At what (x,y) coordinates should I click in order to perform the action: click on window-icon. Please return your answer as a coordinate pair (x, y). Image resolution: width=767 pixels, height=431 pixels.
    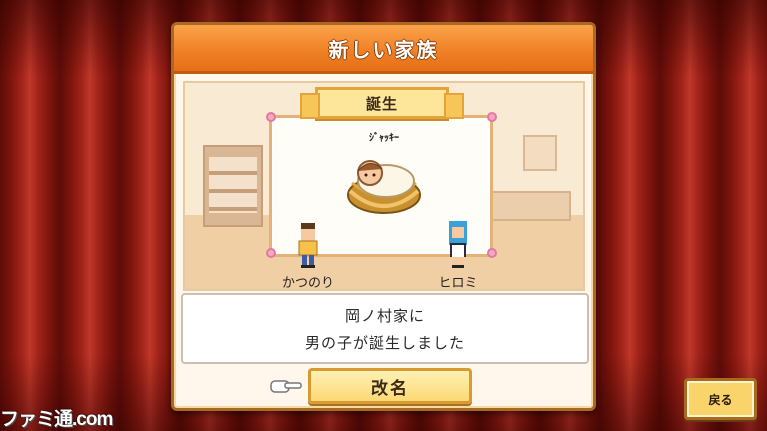
    Looking at the image, I should click on (540, 153).